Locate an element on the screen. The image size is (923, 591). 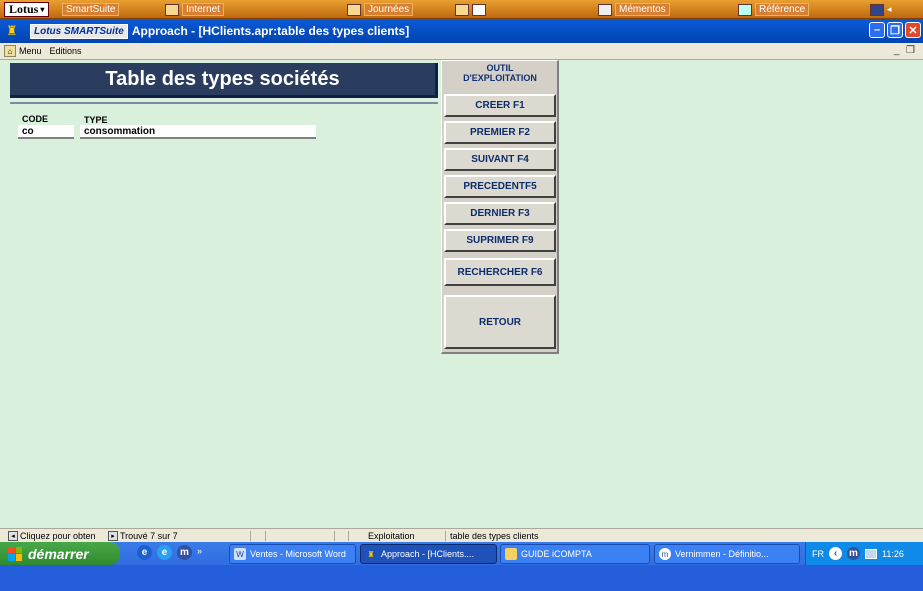
restore-button: ❐ is located at coordinates (895, 30).